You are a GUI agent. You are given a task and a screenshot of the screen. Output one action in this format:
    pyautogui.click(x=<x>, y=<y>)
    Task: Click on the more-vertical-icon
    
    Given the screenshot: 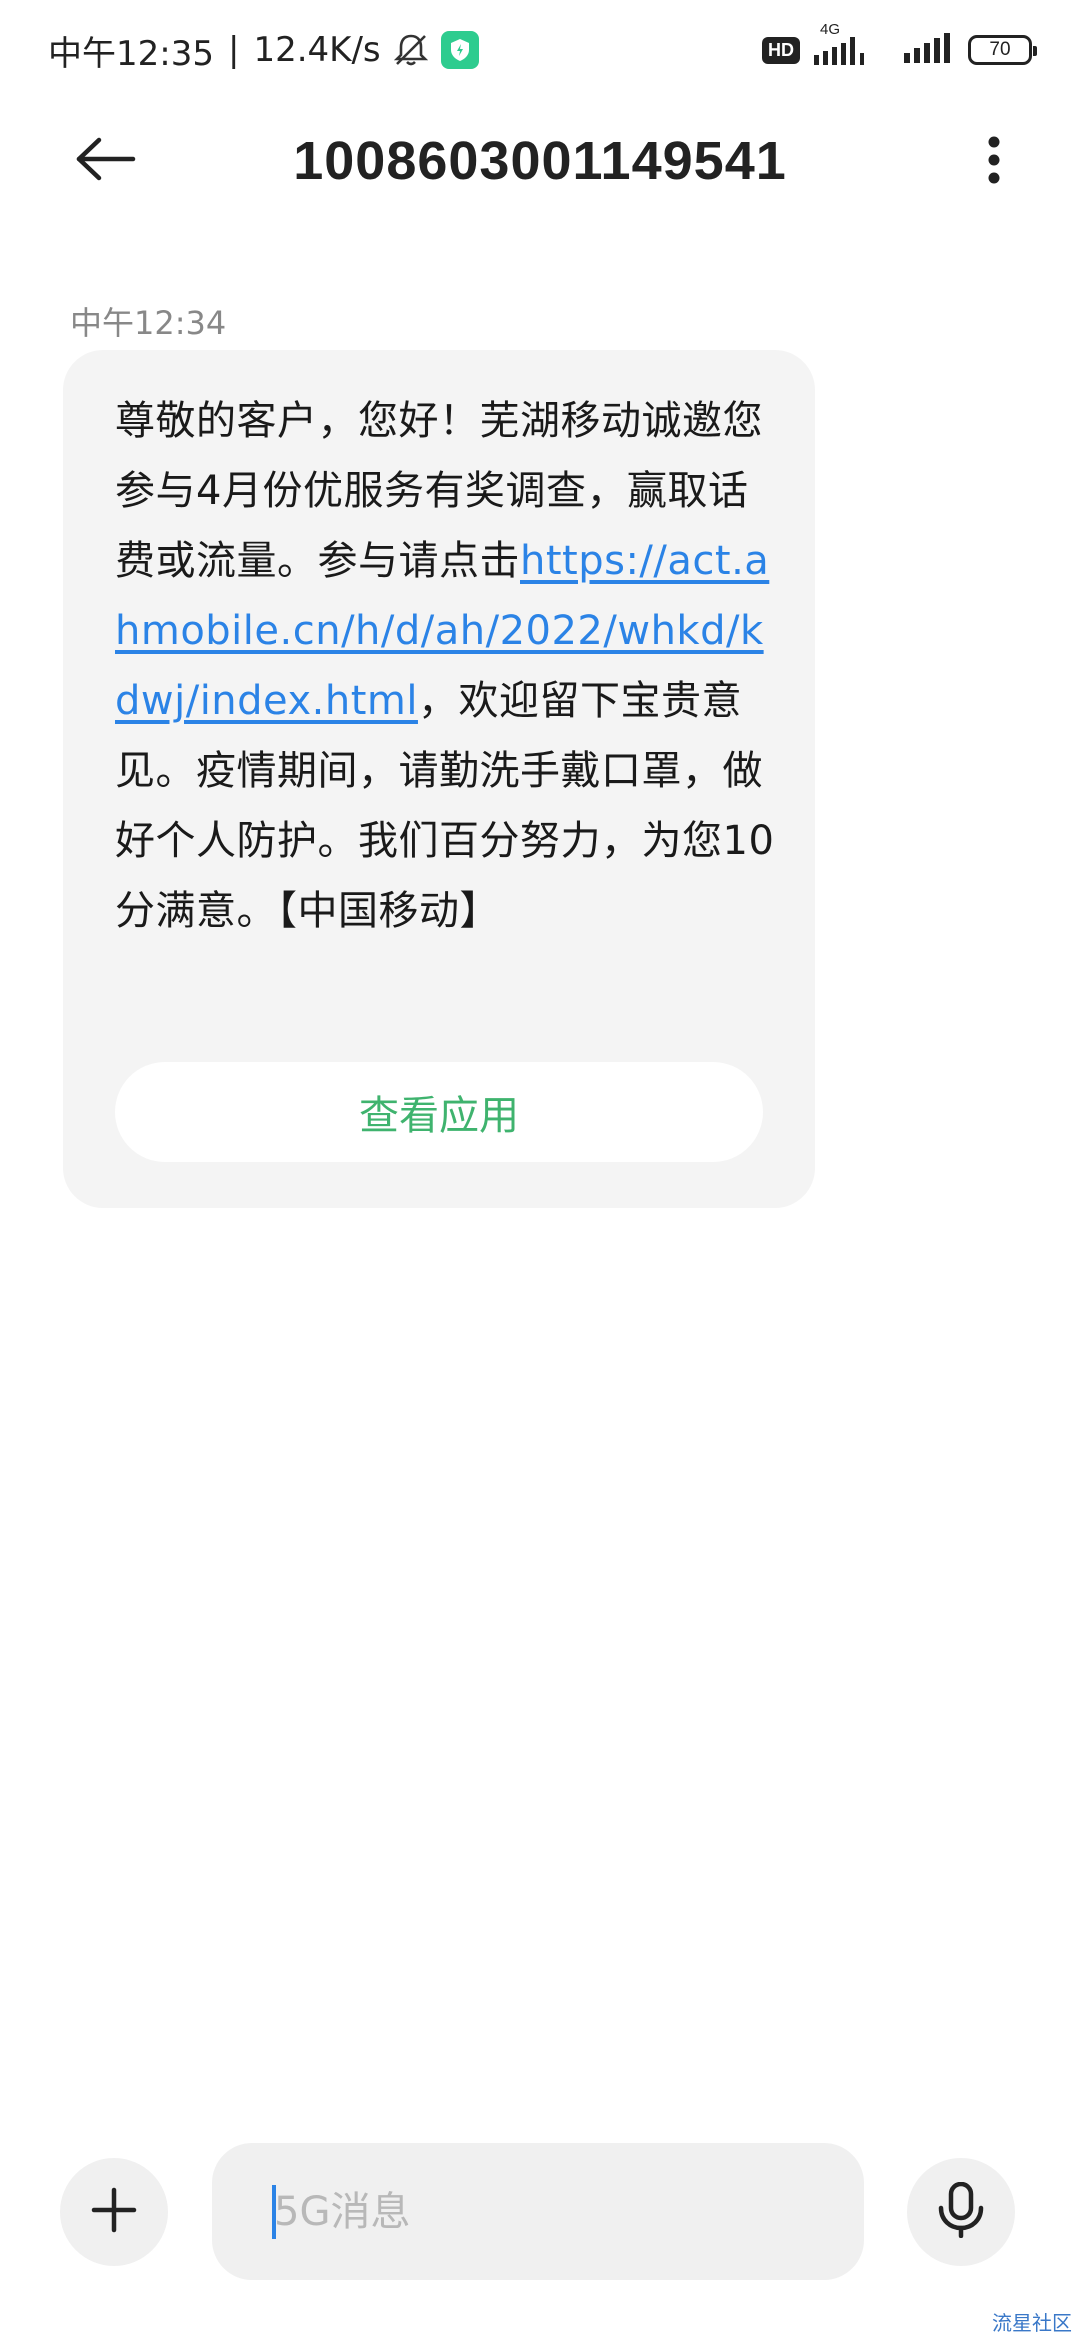 What is the action you would take?
    pyautogui.click(x=994, y=162)
    